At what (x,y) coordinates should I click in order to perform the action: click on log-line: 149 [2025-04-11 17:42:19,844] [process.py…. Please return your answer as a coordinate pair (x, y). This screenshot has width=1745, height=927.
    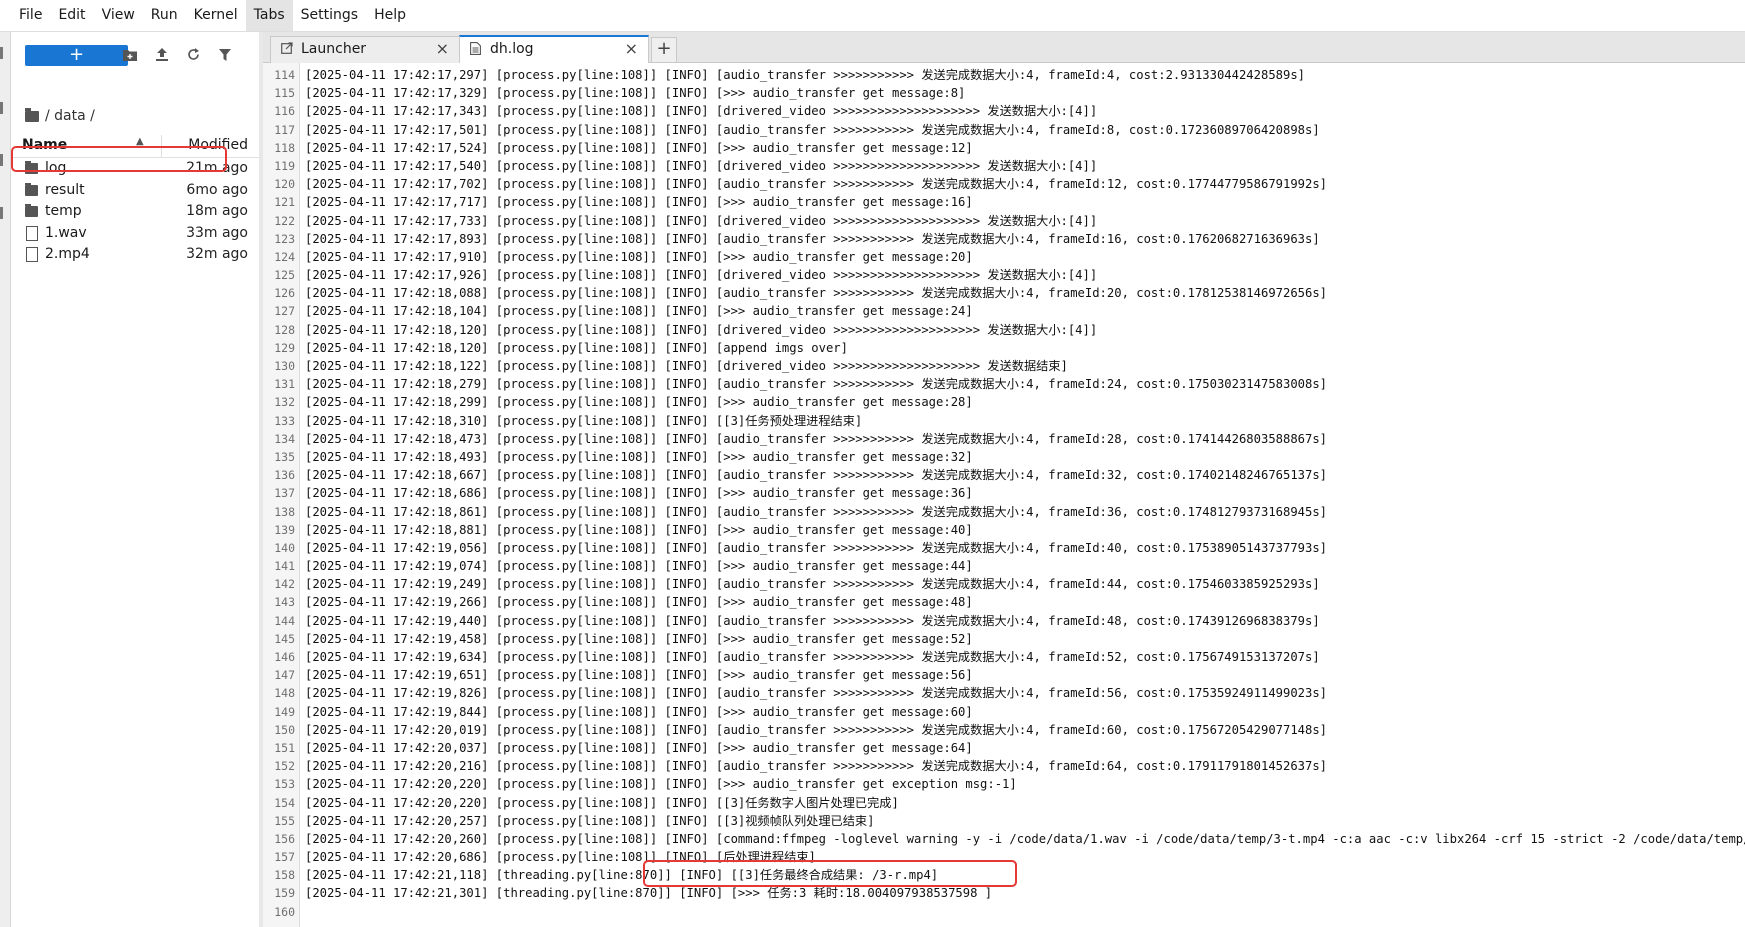
    Looking at the image, I should click on (1004, 712).